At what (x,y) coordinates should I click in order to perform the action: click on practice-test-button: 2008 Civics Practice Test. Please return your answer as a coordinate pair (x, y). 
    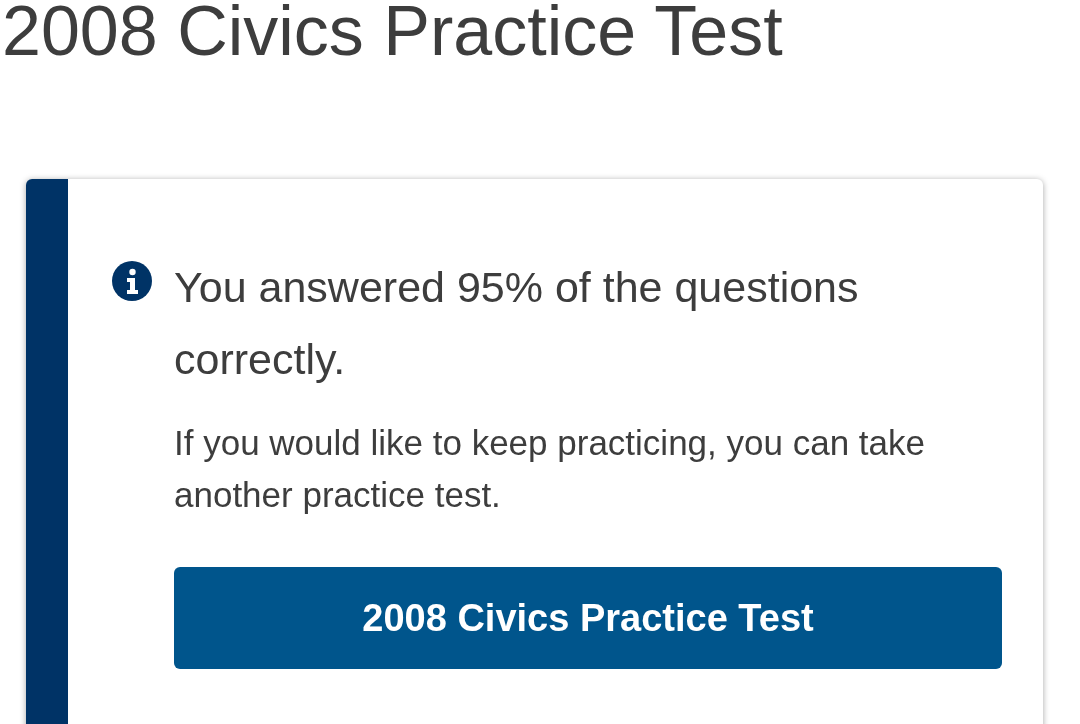
    Looking at the image, I should click on (588, 618).